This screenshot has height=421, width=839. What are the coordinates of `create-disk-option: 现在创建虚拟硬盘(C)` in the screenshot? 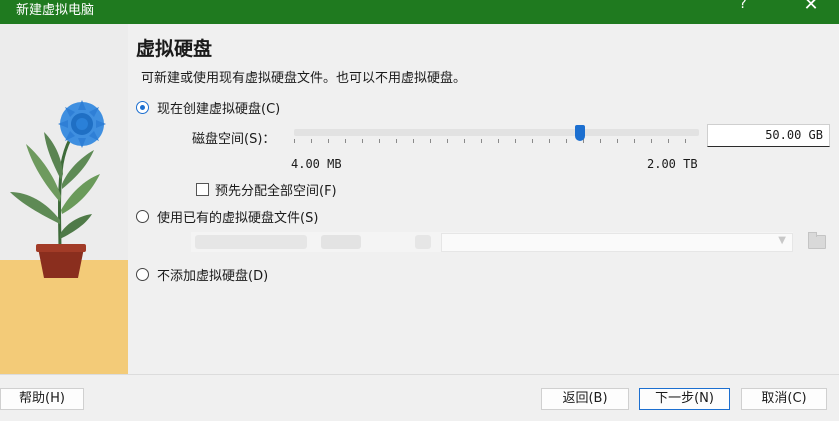 It's located at (208, 107).